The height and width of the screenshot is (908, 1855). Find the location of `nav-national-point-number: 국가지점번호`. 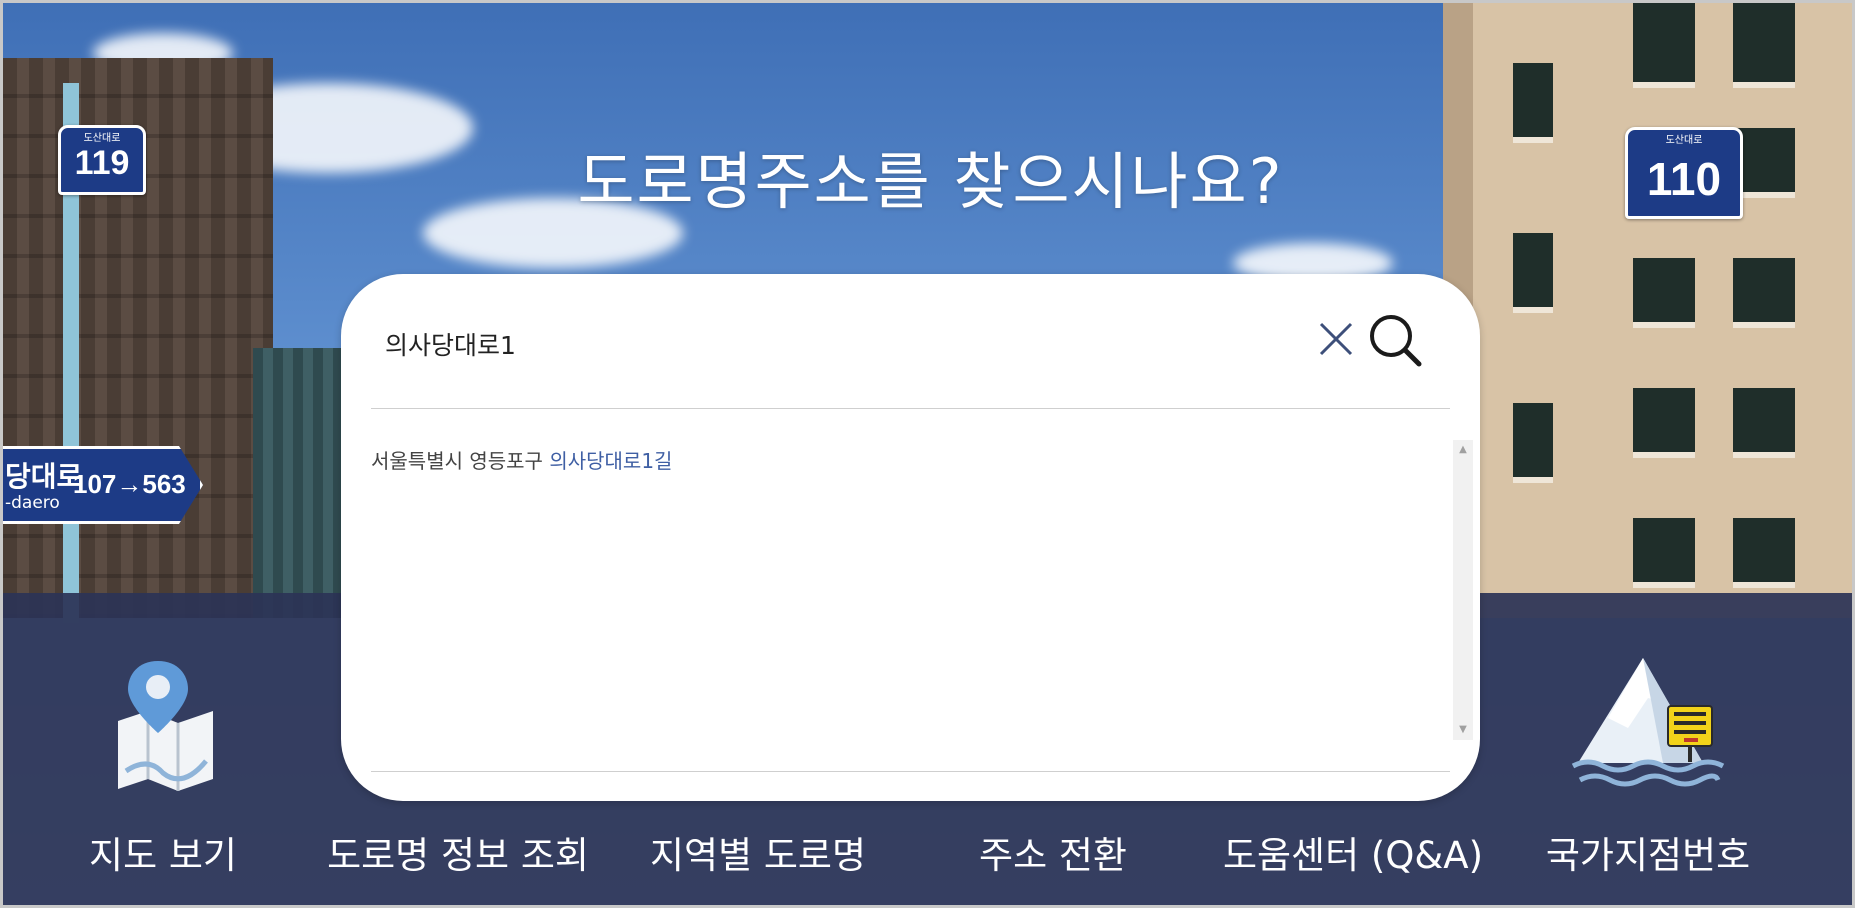

nav-national-point-number: 국가지점번호 is located at coordinates (1648, 749).